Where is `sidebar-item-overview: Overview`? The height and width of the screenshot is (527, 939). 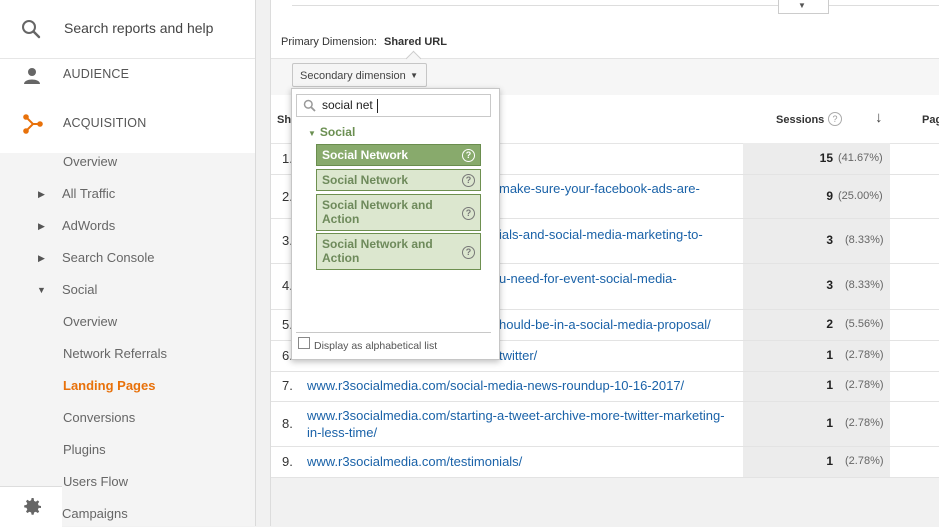
sidebar-item-overview: Overview is located at coordinates (90, 161).